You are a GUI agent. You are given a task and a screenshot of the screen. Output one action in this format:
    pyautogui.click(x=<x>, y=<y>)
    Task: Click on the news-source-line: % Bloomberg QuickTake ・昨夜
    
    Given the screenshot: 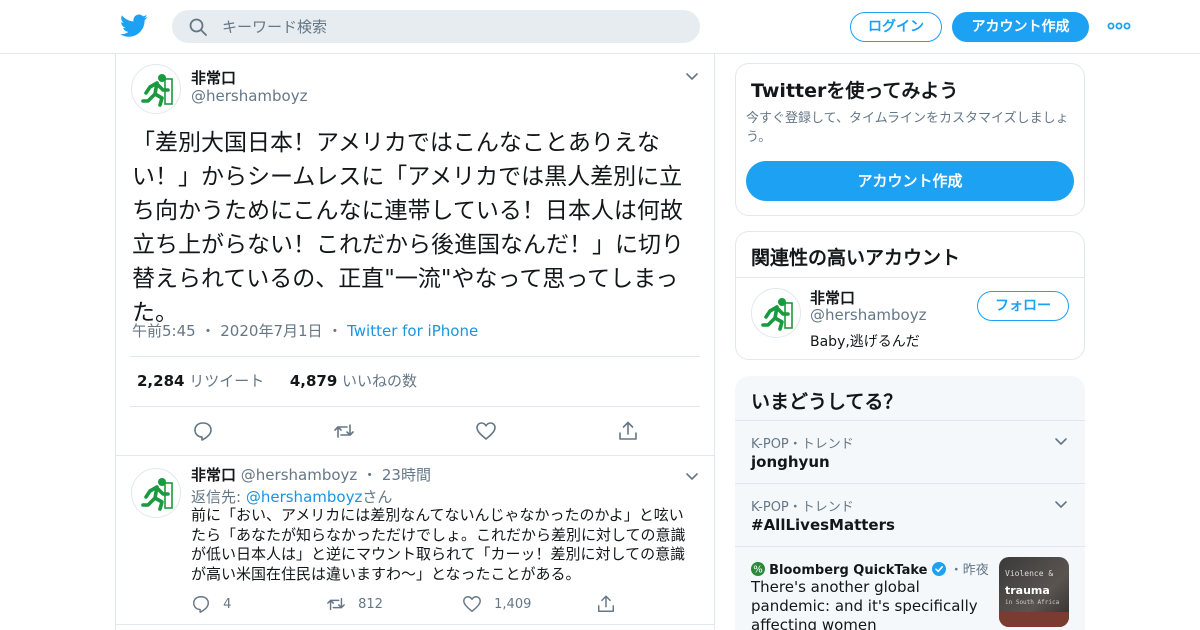 What is the action you would take?
    pyautogui.click(x=870, y=568)
    